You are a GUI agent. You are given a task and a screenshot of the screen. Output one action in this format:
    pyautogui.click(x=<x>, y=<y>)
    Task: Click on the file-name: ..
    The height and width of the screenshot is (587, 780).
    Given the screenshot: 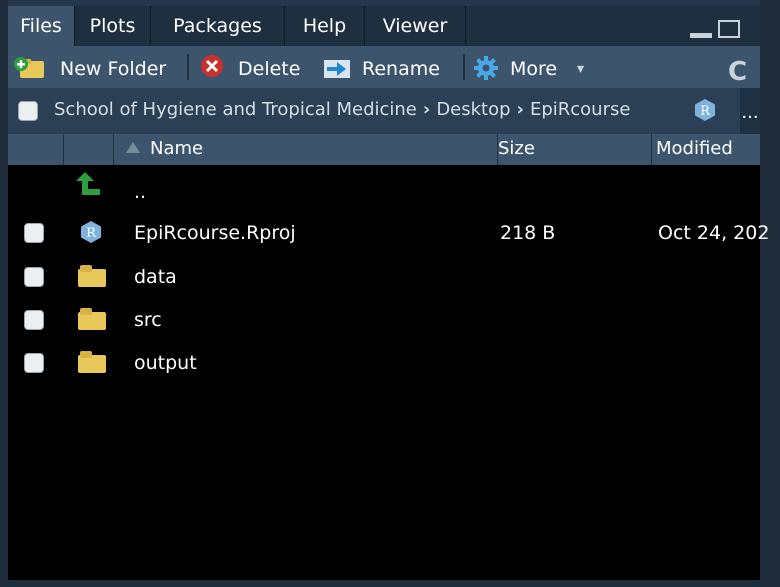 What is the action you would take?
    pyautogui.click(x=140, y=192)
    